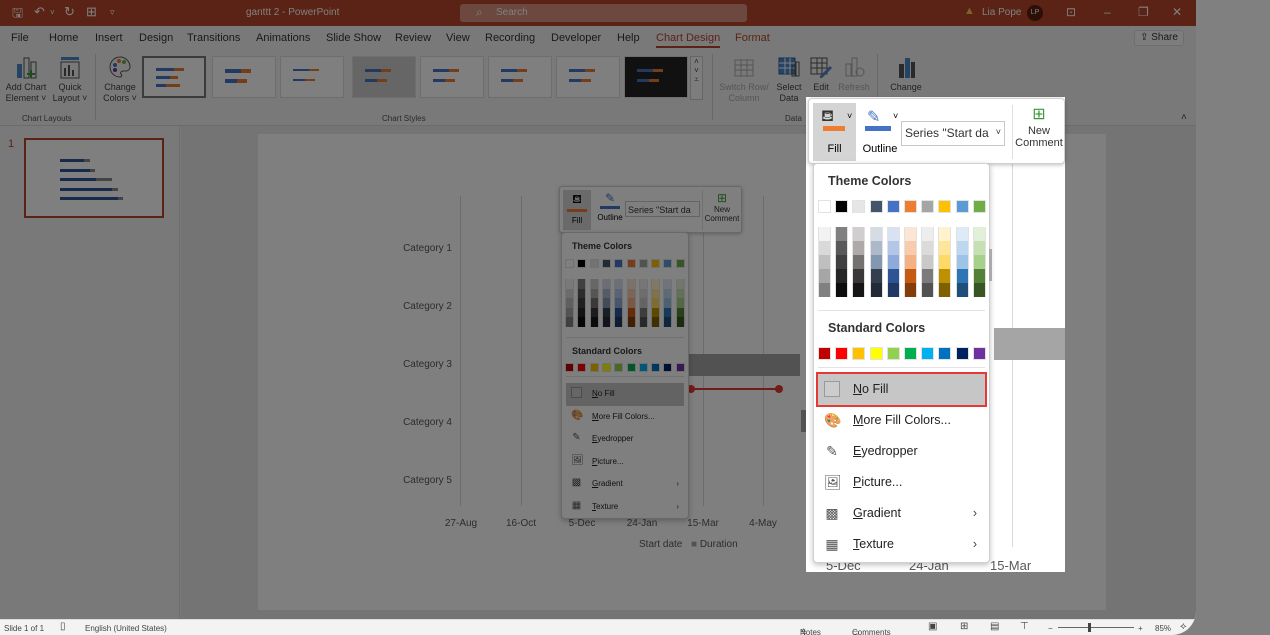 This screenshot has width=1270, height=635. Describe the element at coordinates (849, 116) in the screenshot. I see `fill-dropdown-arrow-icon: ˅` at that location.